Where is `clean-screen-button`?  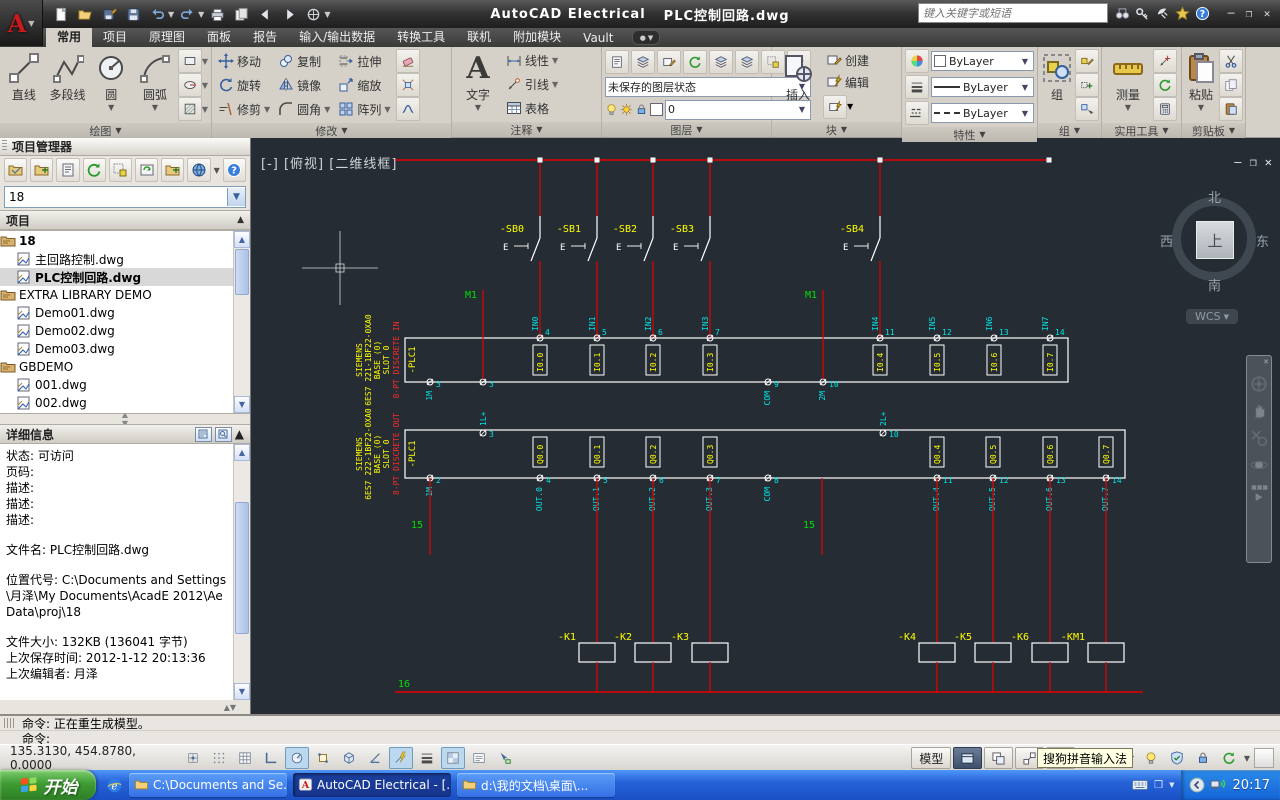 clean-screen-button is located at coordinates (1264, 758).